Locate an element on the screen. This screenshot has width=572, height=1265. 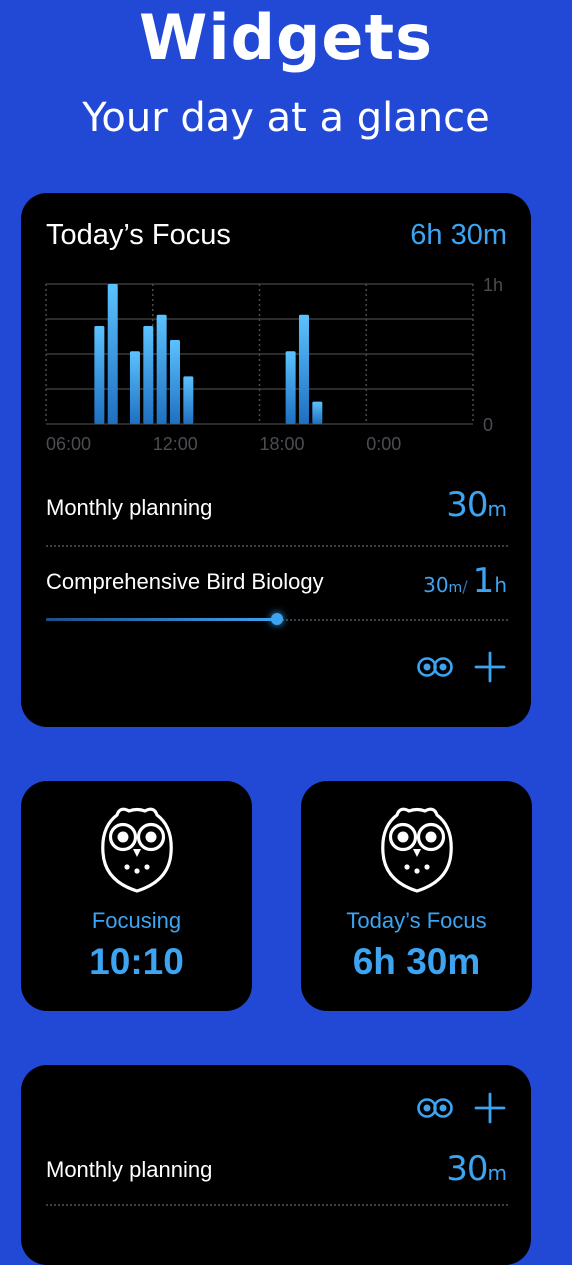
focusing-label: Focusing is located at coordinates (136, 920).